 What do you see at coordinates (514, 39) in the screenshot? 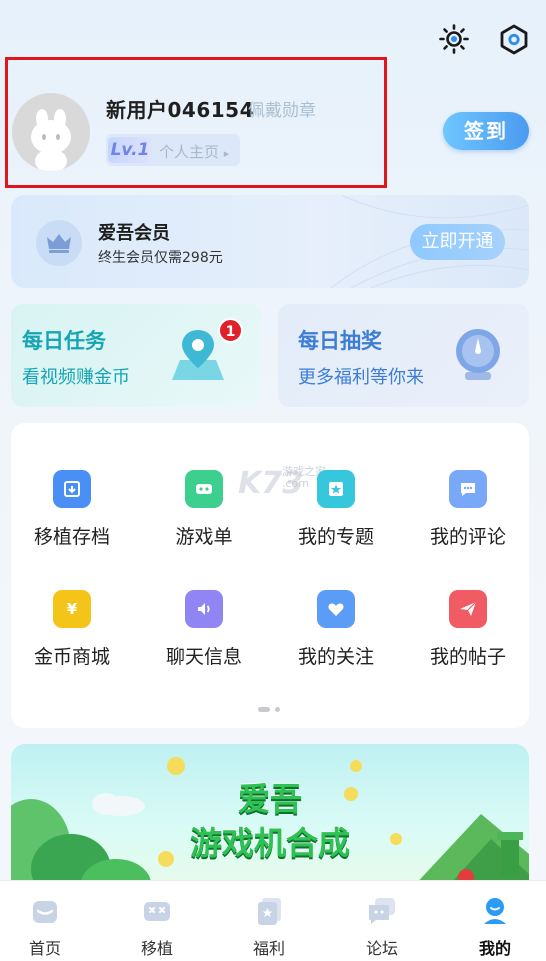
I see `hexagon-settings-icon` at bounding box center [514, 39].